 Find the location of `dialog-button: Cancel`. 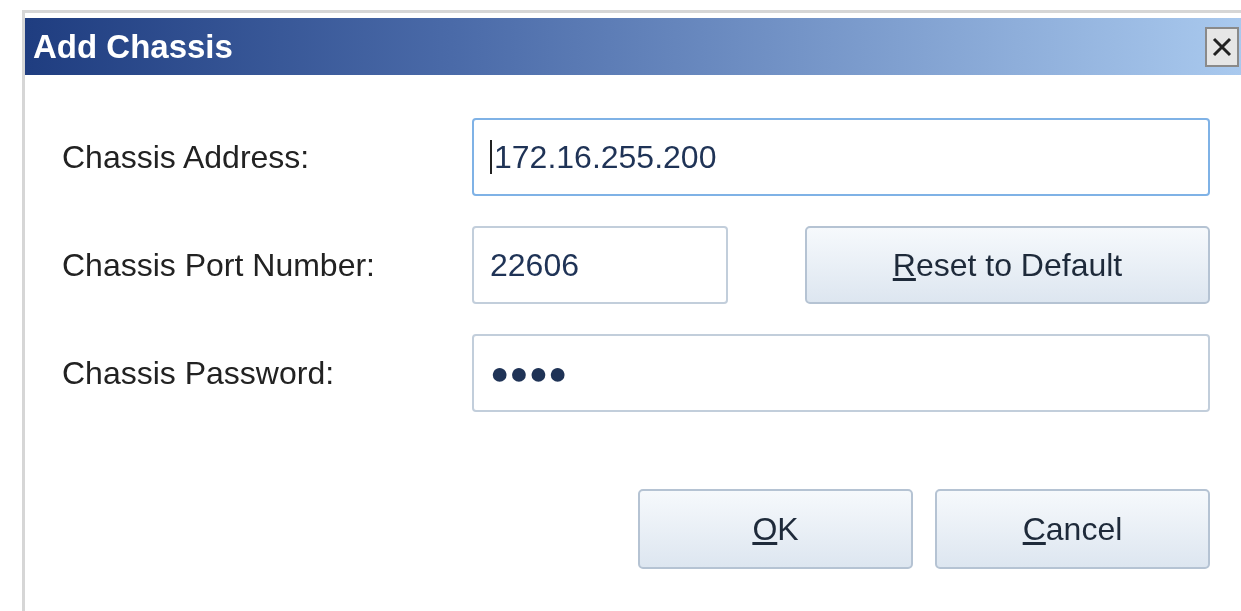

dialog-button: Cancel is located at coordinates (1072, 529).